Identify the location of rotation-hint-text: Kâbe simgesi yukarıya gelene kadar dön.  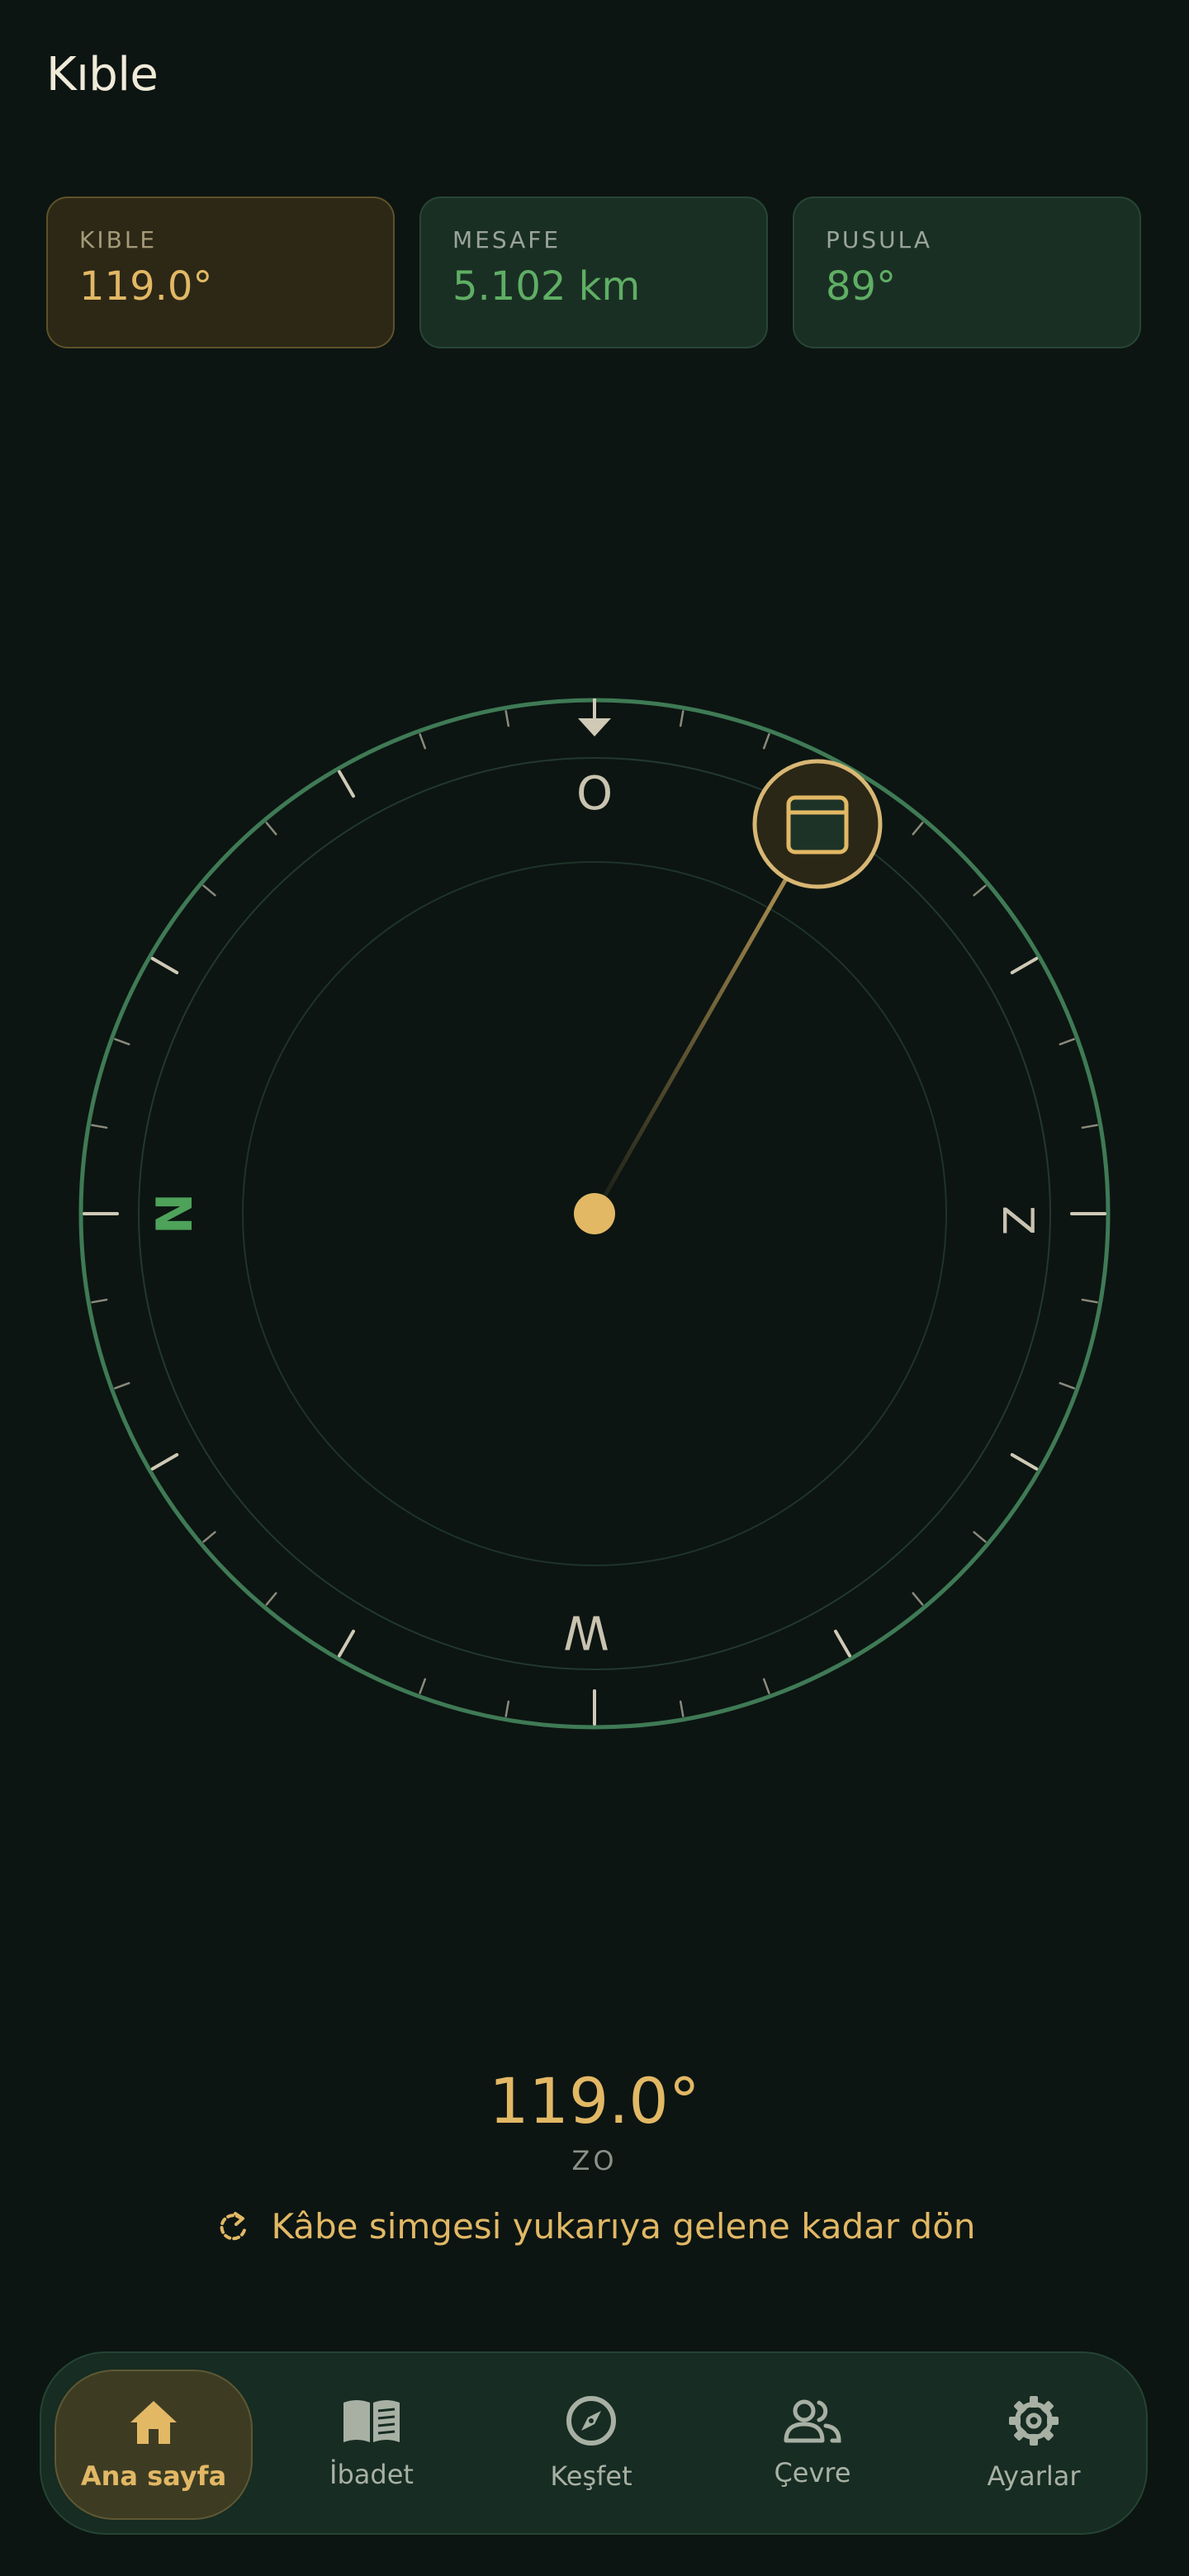
(623, 2226).